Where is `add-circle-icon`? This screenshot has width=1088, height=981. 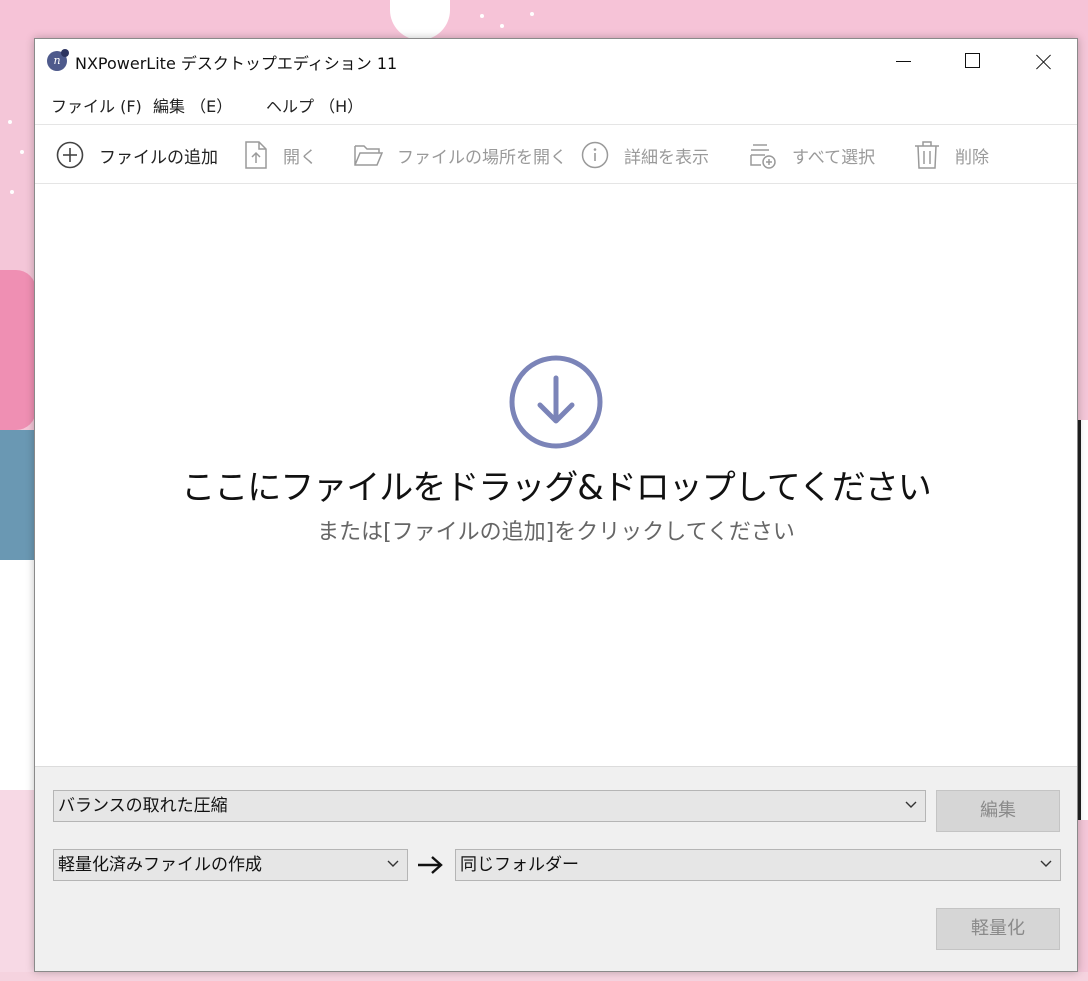
add-circle-icon is located at coordinates (70, 155).